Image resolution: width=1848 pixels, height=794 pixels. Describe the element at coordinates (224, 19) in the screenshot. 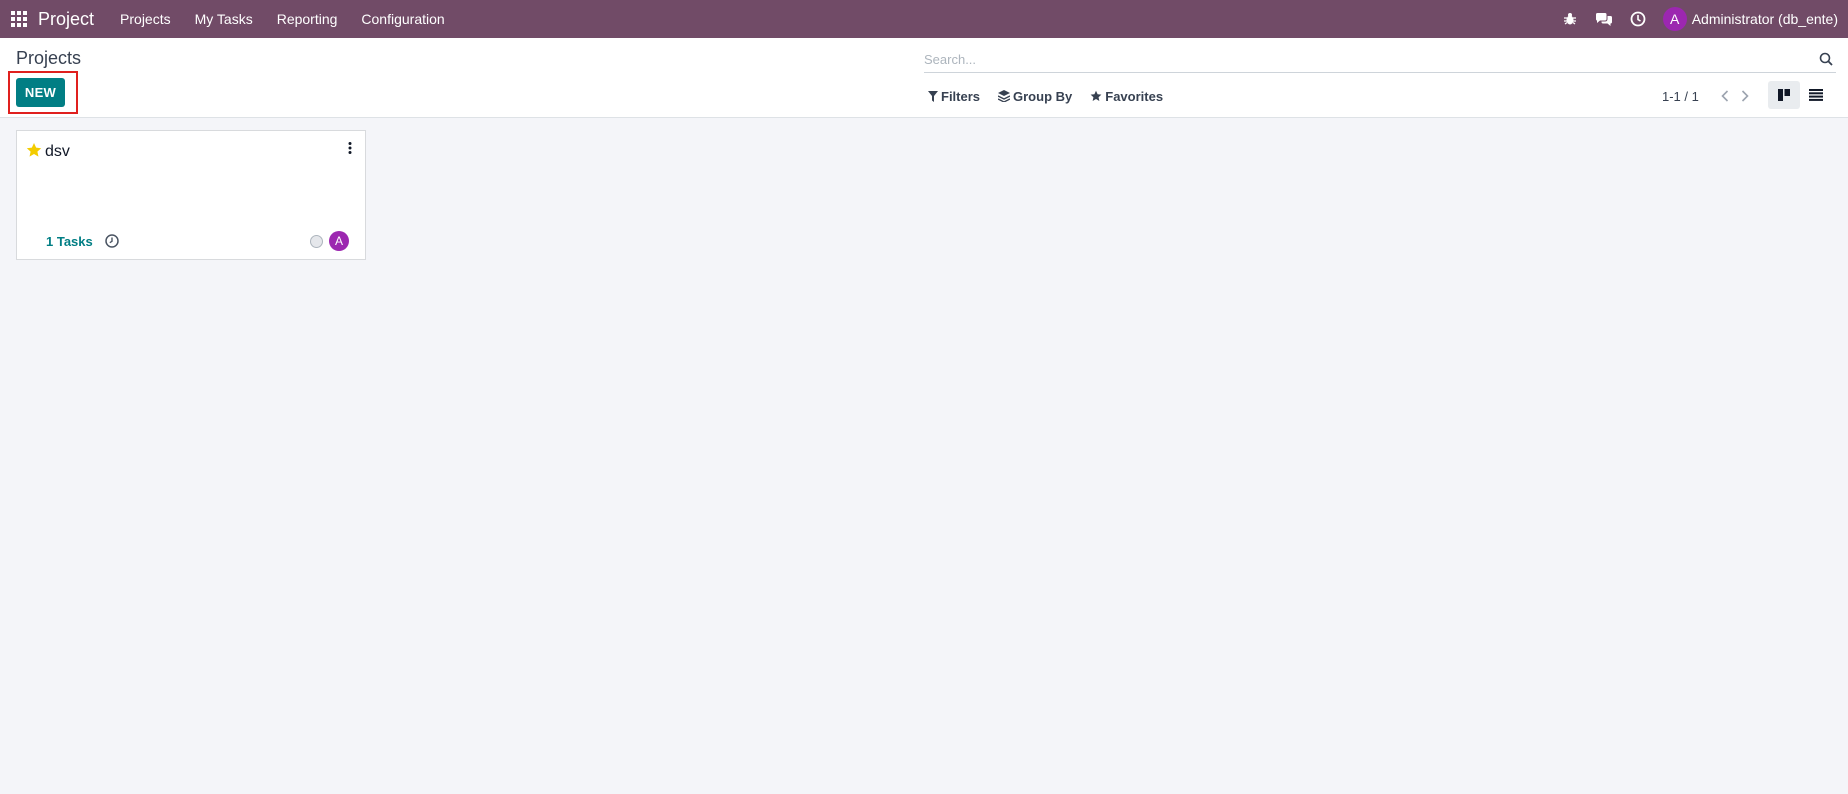

I see `menu-my-tasks: My Tasks` at that location.